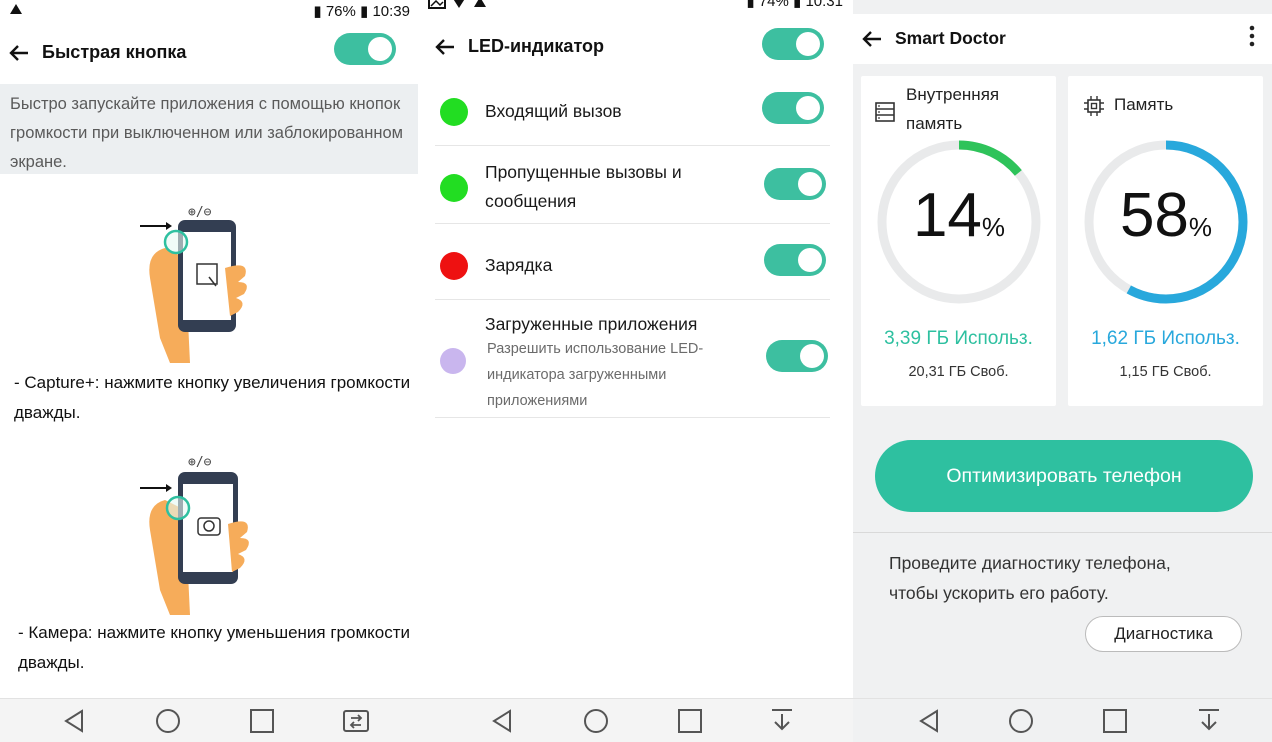 This screenshot has height=742, width=1272. I want to click on more-vert-icon, so click(1252, 36).